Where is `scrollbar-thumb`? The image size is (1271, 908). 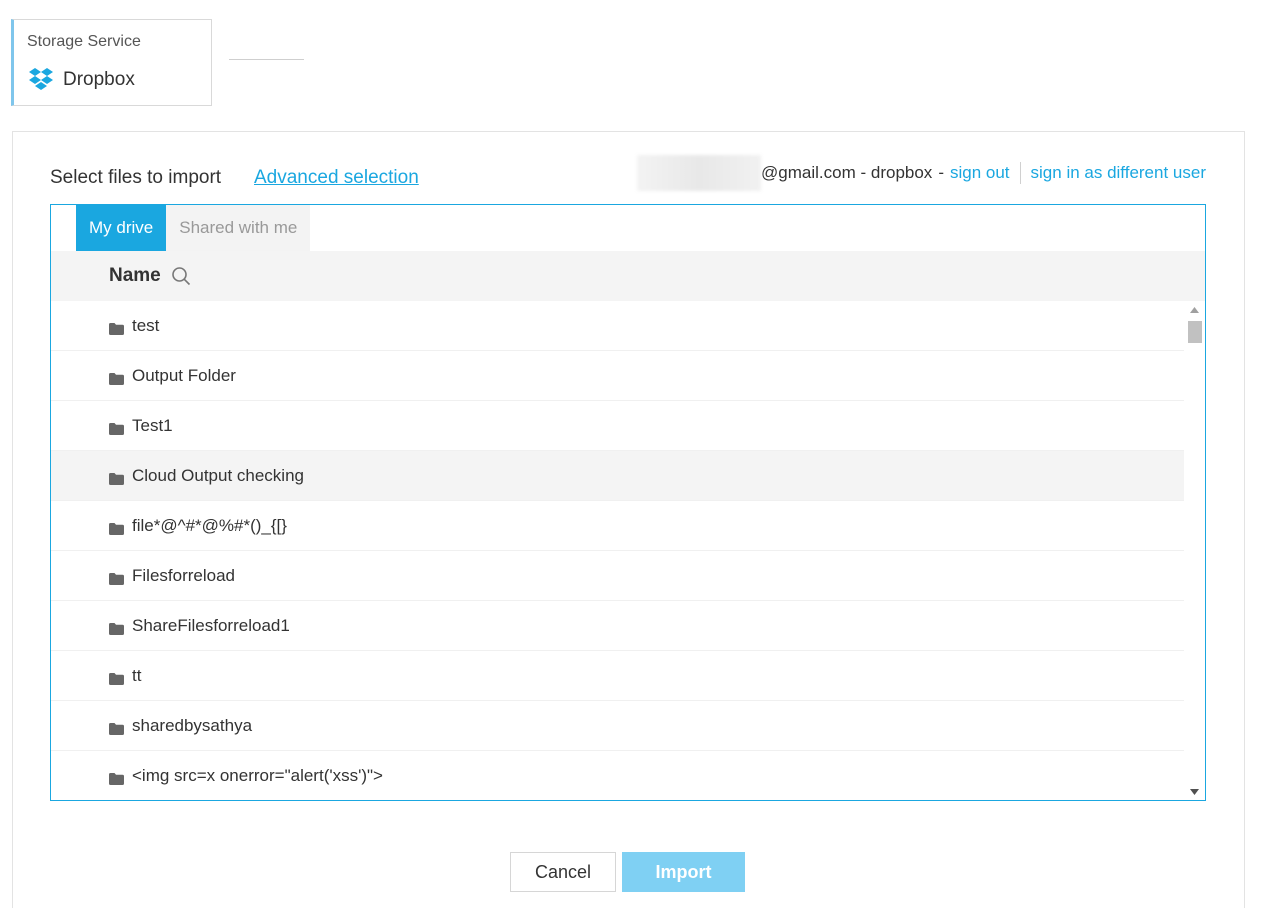
scrollbar-thumb is located at coordinates (1195, 332).